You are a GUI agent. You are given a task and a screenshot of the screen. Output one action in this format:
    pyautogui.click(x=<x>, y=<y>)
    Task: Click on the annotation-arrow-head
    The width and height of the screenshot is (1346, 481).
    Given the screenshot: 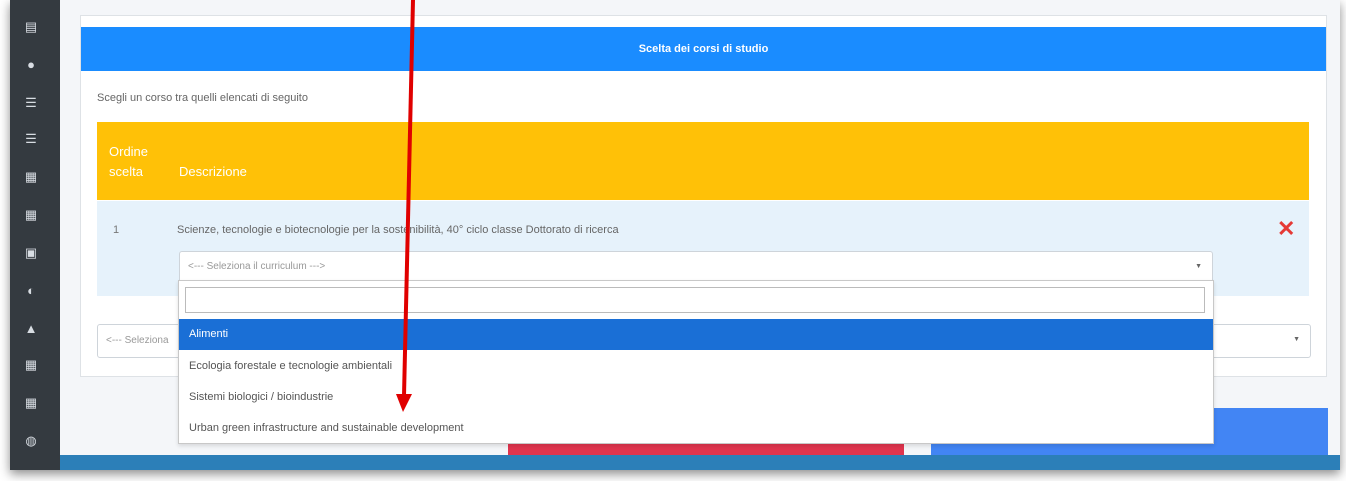 What is the action you would take?
    pyautogui.click(x=404, y=403)
    